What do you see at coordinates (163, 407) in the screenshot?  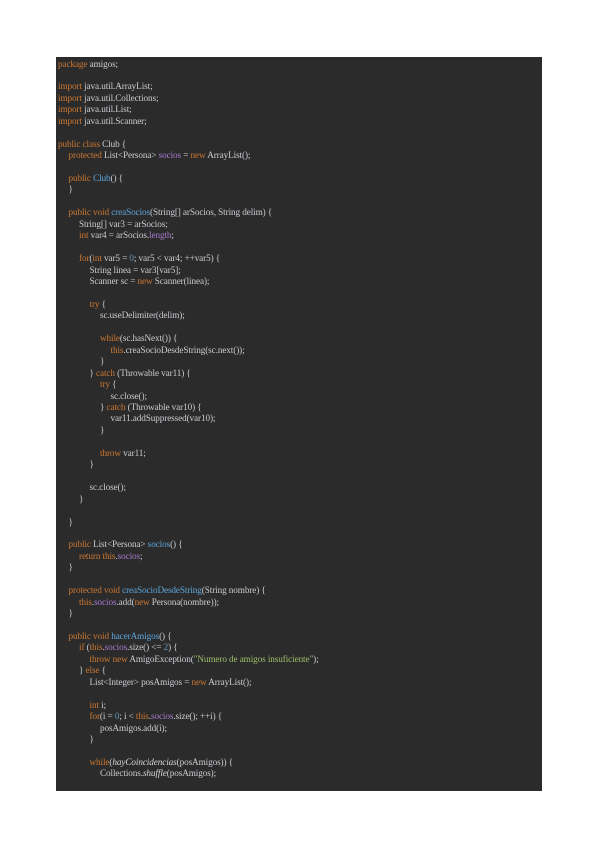 I see `code-token: (Throwable var10) {` at bounding box center [163, 407].